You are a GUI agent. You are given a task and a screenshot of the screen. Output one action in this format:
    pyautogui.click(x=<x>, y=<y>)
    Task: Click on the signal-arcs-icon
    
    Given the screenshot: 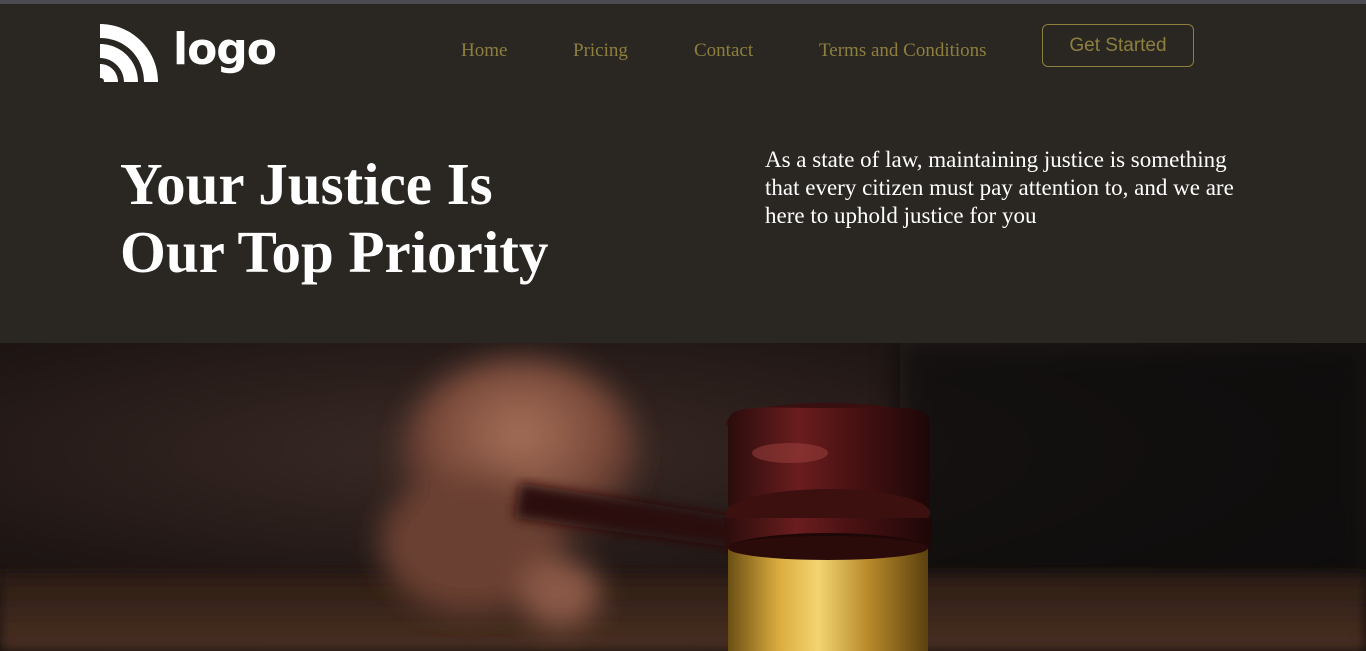 What is the action you would take?
    pyautogui.click(x=129, y=53)
    